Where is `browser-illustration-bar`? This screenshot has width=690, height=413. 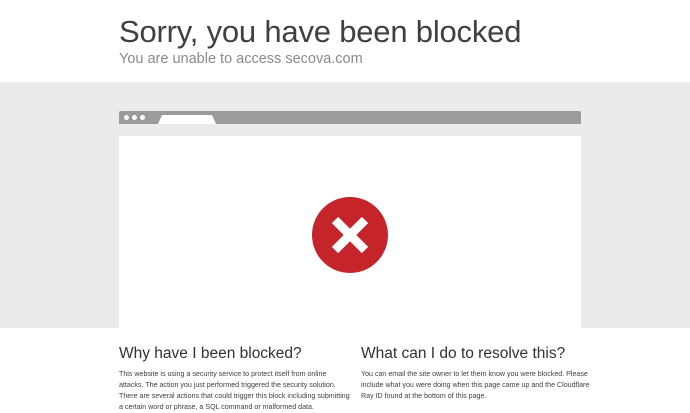
browser-illustration-bar is located at coordinates (350, 117).